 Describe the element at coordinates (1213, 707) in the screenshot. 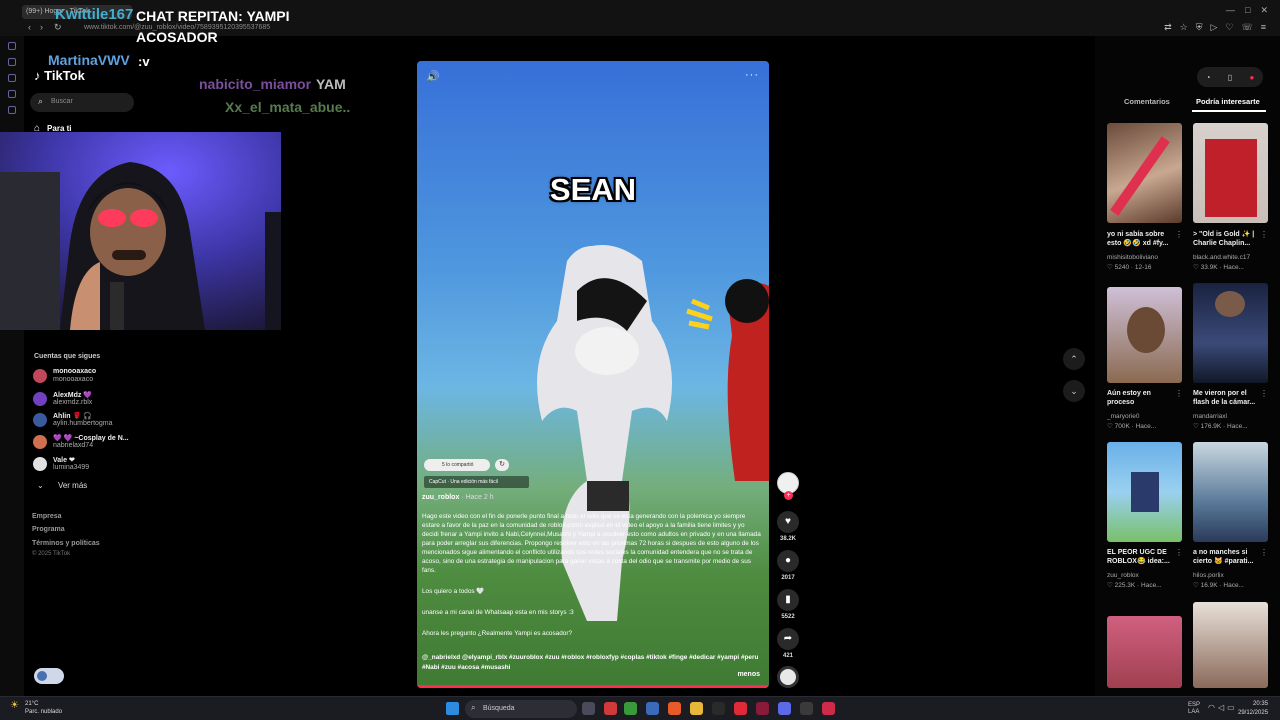

I see `wifi-icon: ◠` at that location.